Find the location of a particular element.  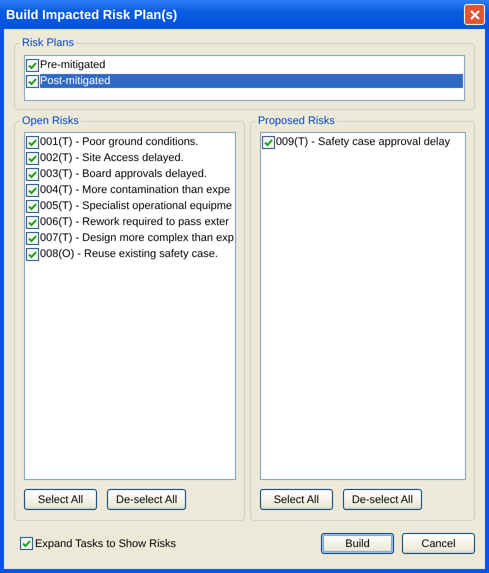

group-label: Open Risks is located at coordinates (50, 121).